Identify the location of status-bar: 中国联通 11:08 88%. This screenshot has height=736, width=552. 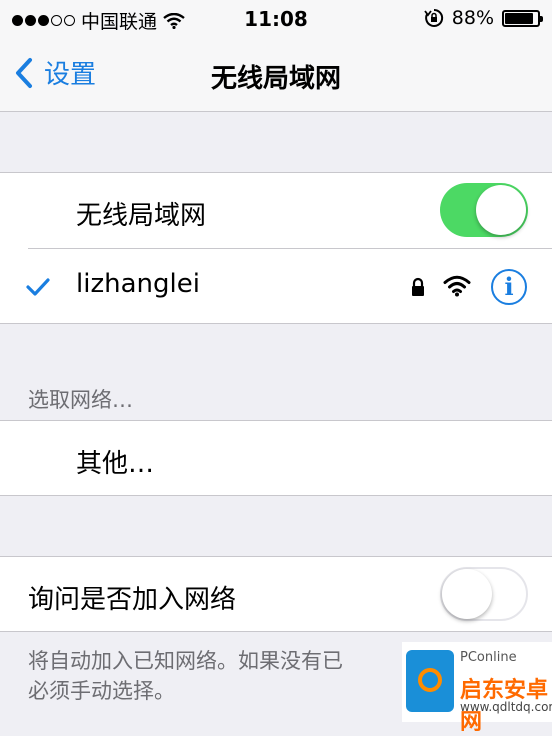
(276, 19).